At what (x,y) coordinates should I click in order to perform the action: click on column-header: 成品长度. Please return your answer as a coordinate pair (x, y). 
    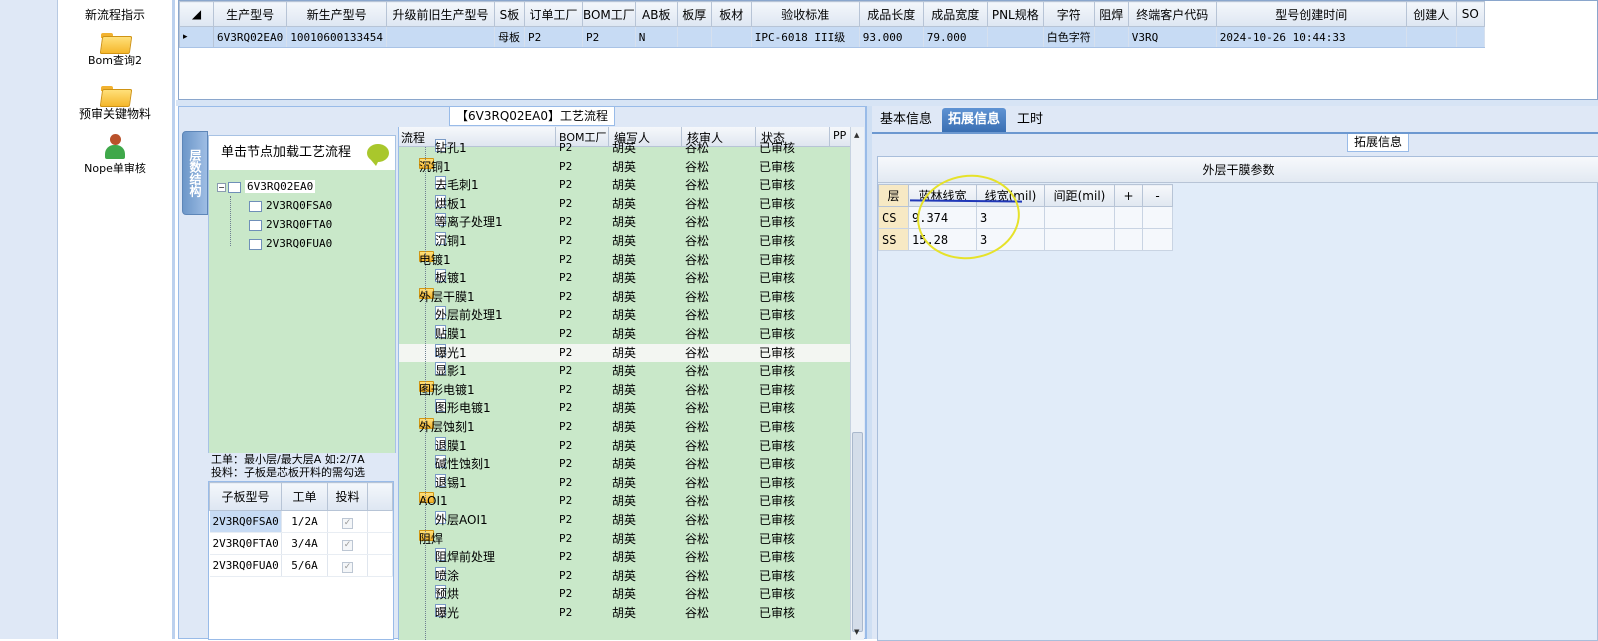
    Looking at the image, I should click on (891, 14).